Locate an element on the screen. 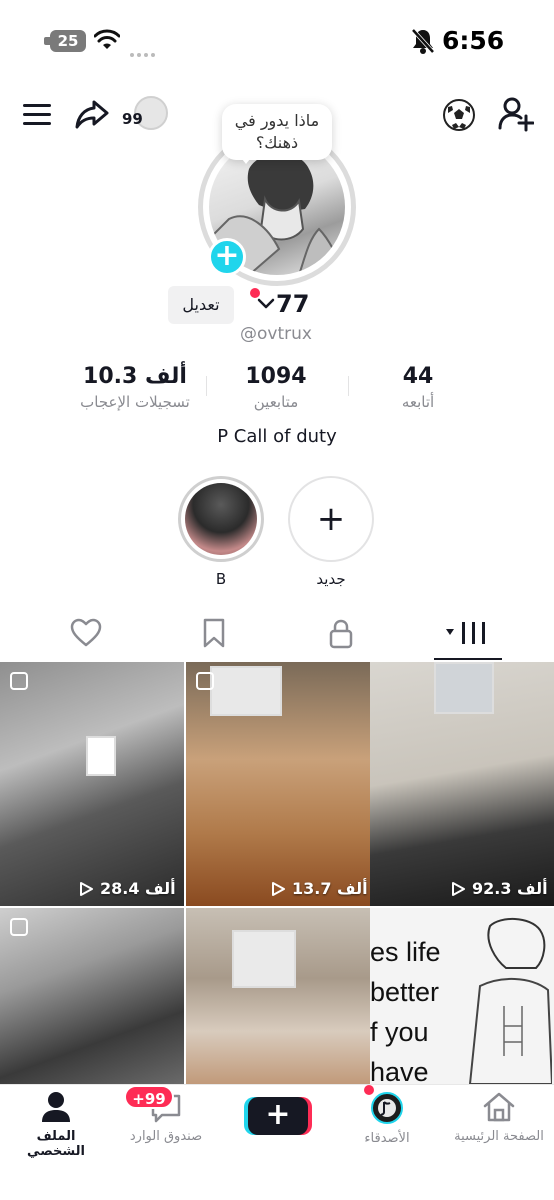 The width and height of the screenshot is (554, 1200). wifi-icon is located at coordinates (107, 39).